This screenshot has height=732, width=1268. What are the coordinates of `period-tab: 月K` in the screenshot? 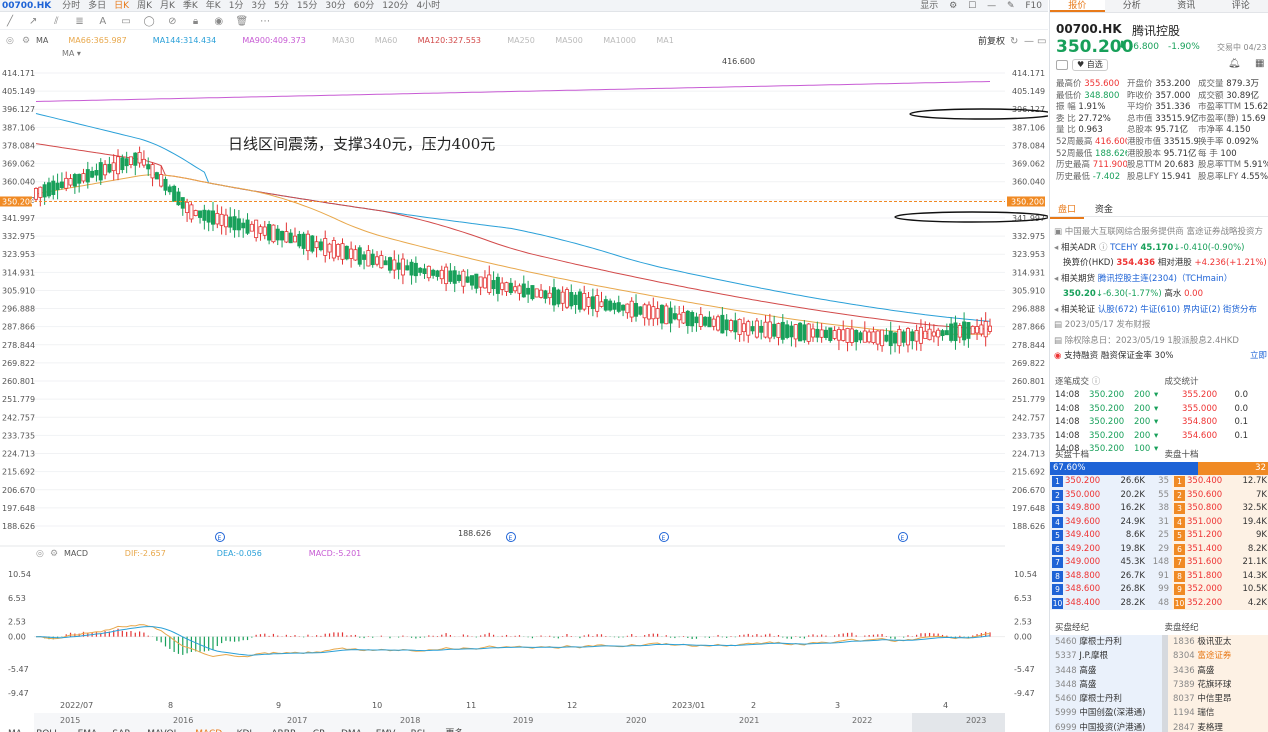 It's located at (167, 5).